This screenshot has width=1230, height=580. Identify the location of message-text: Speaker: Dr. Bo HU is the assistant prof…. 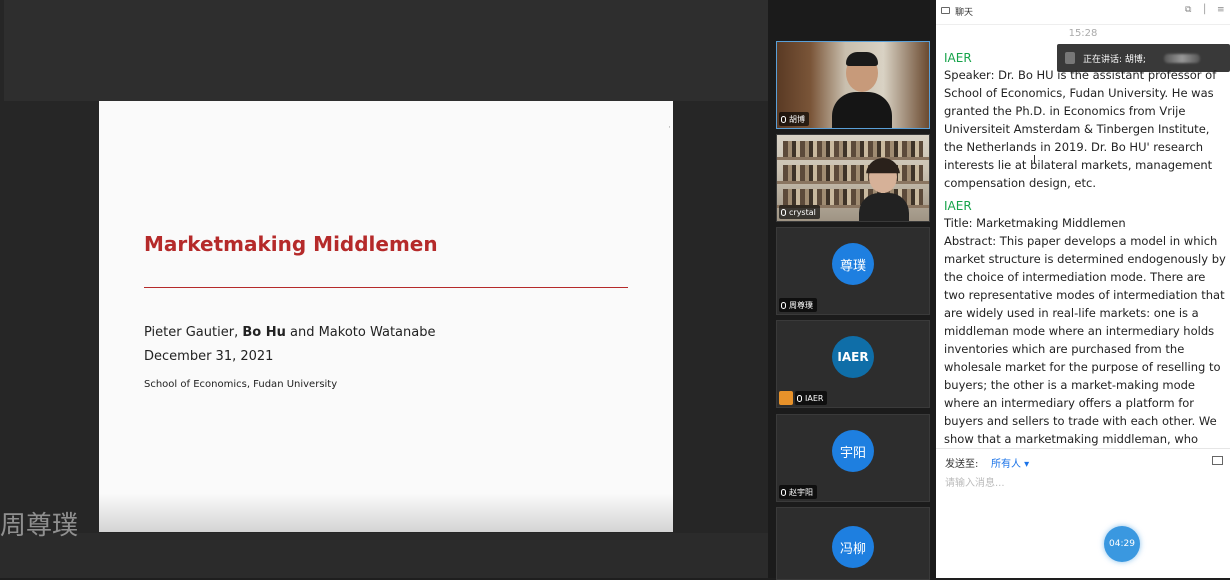
(1080, 129).